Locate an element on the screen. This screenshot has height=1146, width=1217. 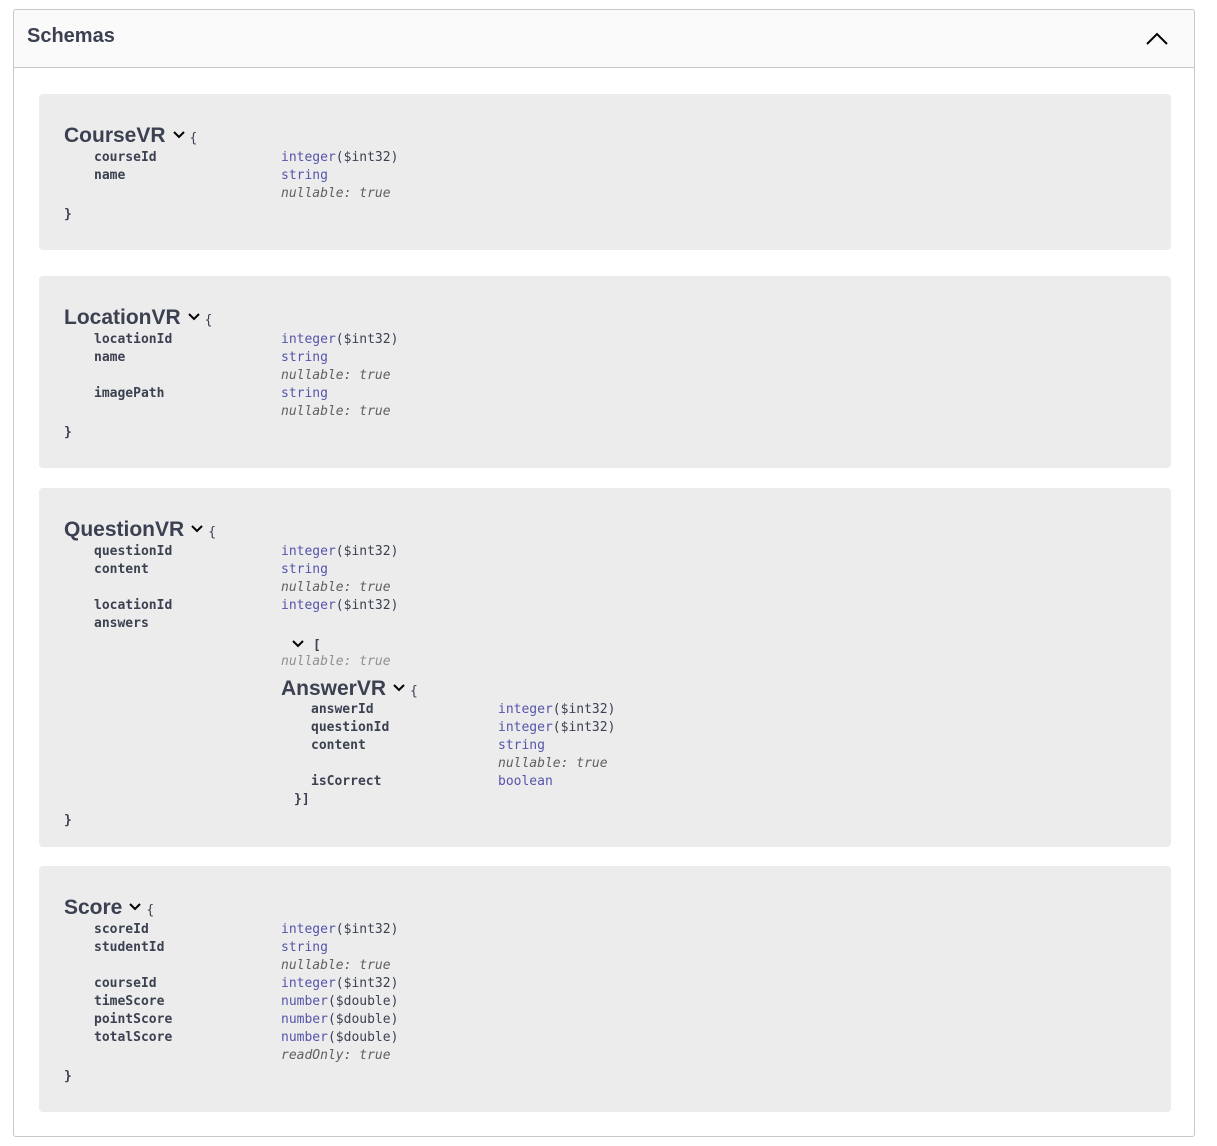
property-name: answers is located at coordinates (121, 623).